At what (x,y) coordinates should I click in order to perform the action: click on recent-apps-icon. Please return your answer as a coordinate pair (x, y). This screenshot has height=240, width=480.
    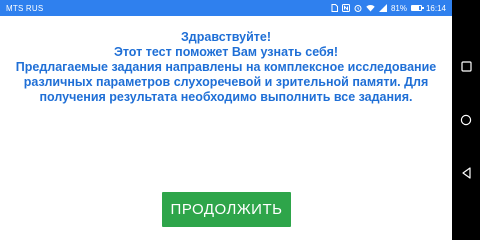
    Looking at the image, I should click on (466, 67).